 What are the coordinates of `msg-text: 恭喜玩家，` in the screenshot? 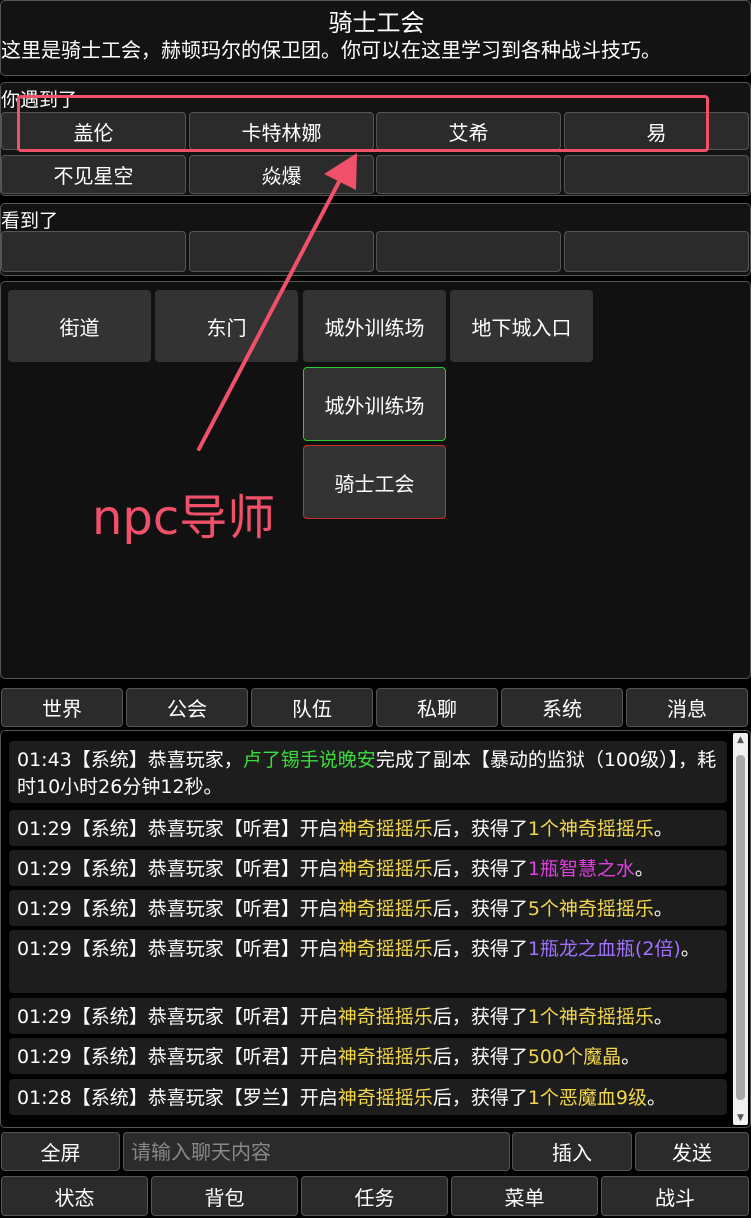 It's located at (195, 760).